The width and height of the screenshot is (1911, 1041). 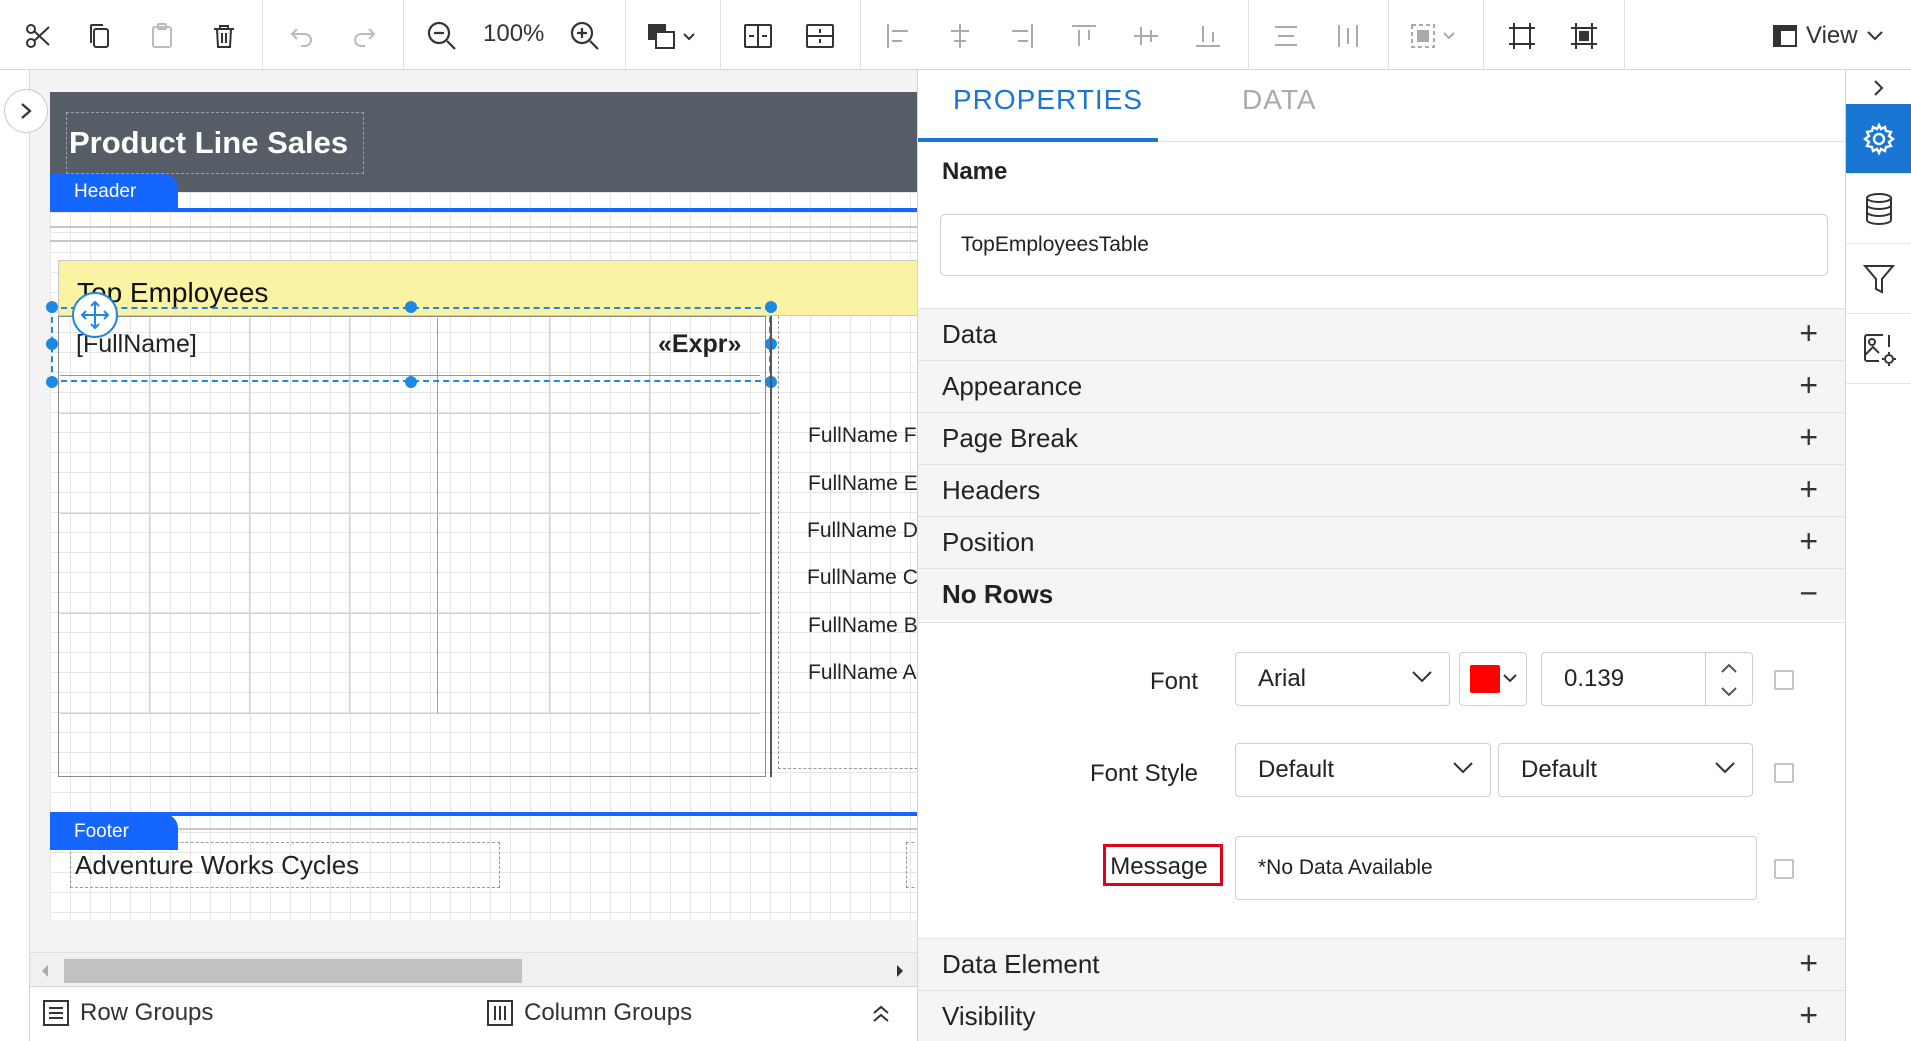 I want to click on cut-icon, so click(x=38, y=36).